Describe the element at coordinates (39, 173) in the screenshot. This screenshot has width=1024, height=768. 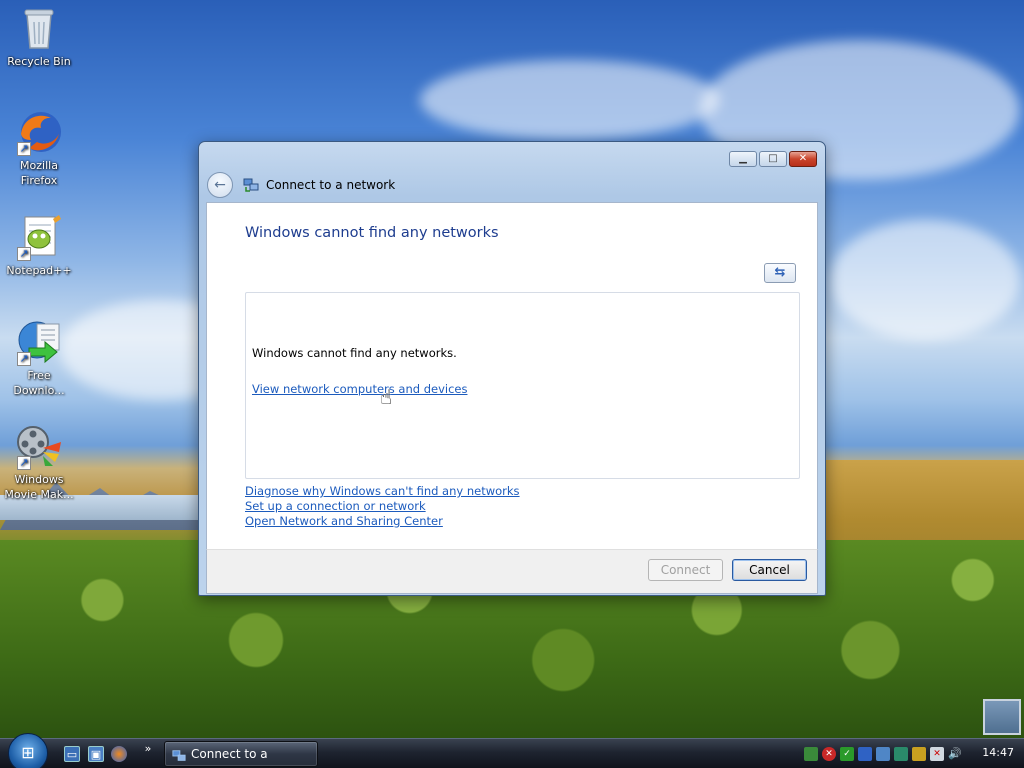
I see `desktop-icon-label: Mozilla Firefox` at that location.